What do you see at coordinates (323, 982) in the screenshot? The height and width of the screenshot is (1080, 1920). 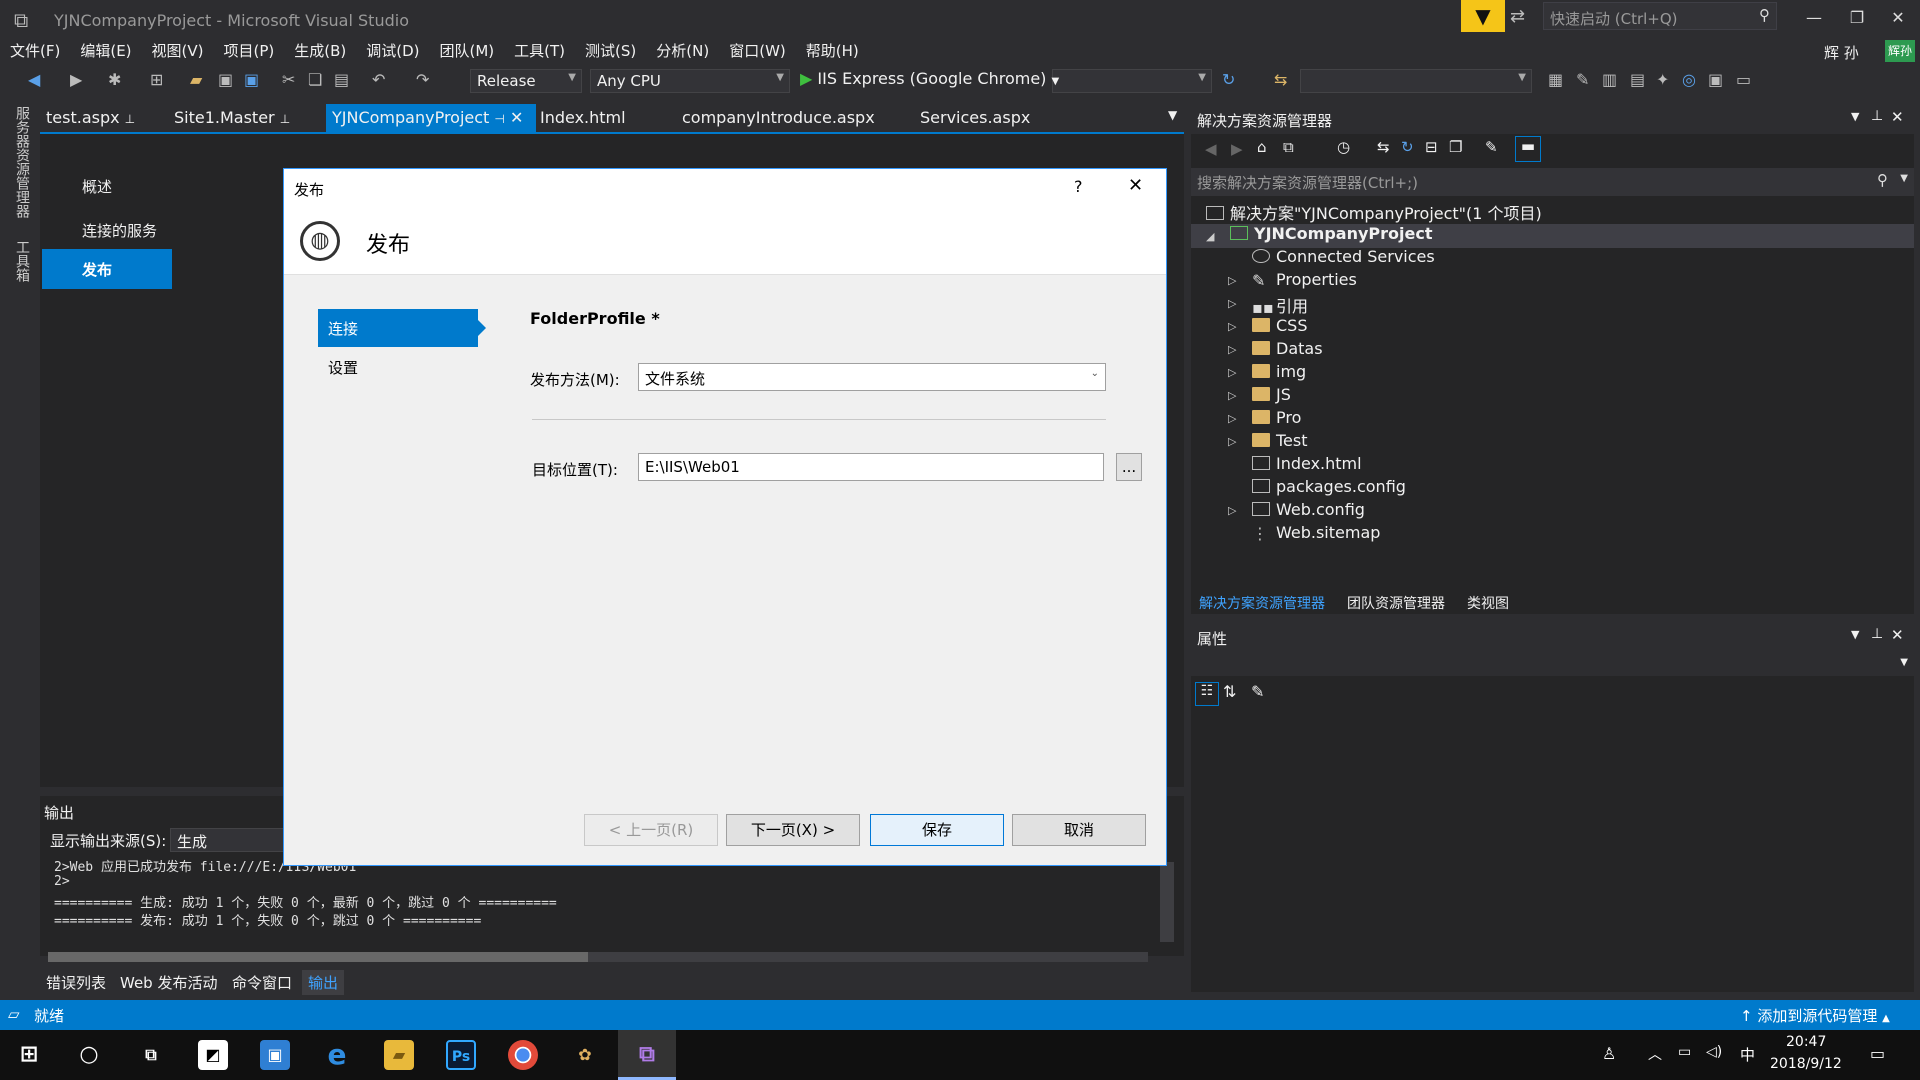 I see `tab-output: 输出` at bounding box center [323, 982].